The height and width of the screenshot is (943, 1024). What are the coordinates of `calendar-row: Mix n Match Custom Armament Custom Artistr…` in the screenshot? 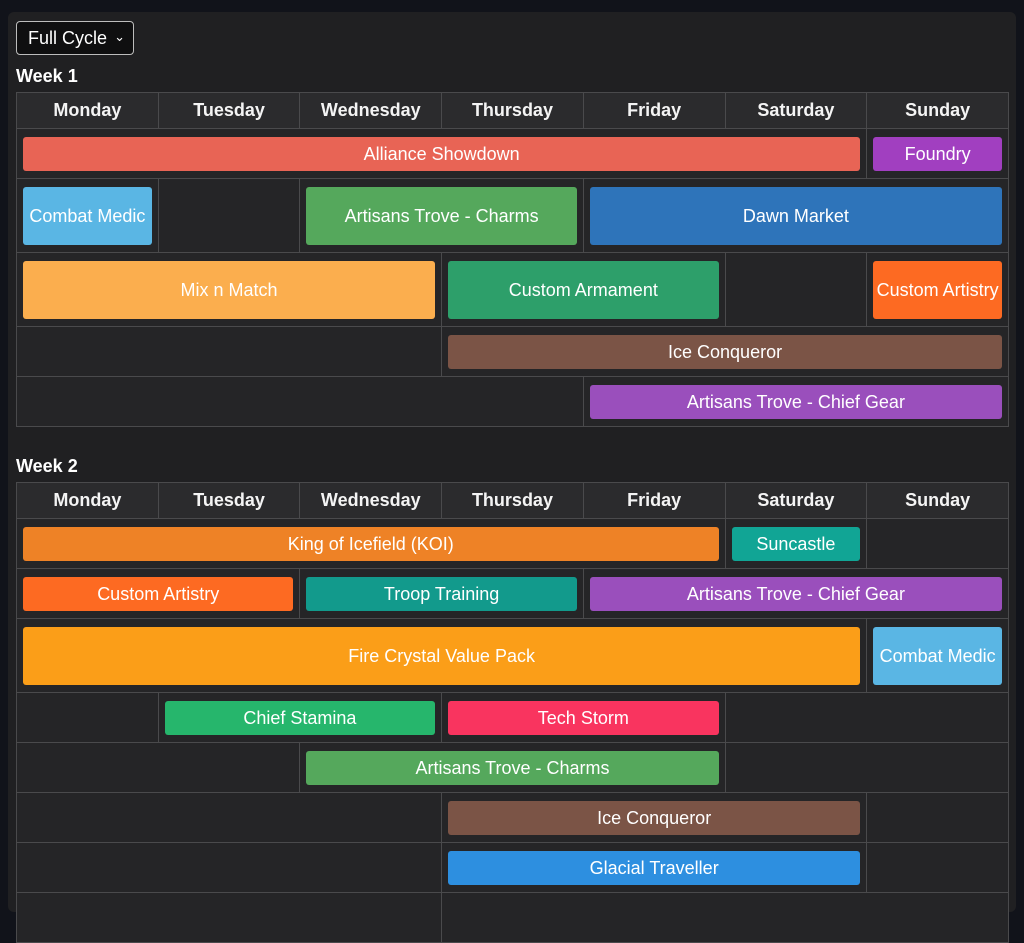 It's located at (512, 289).